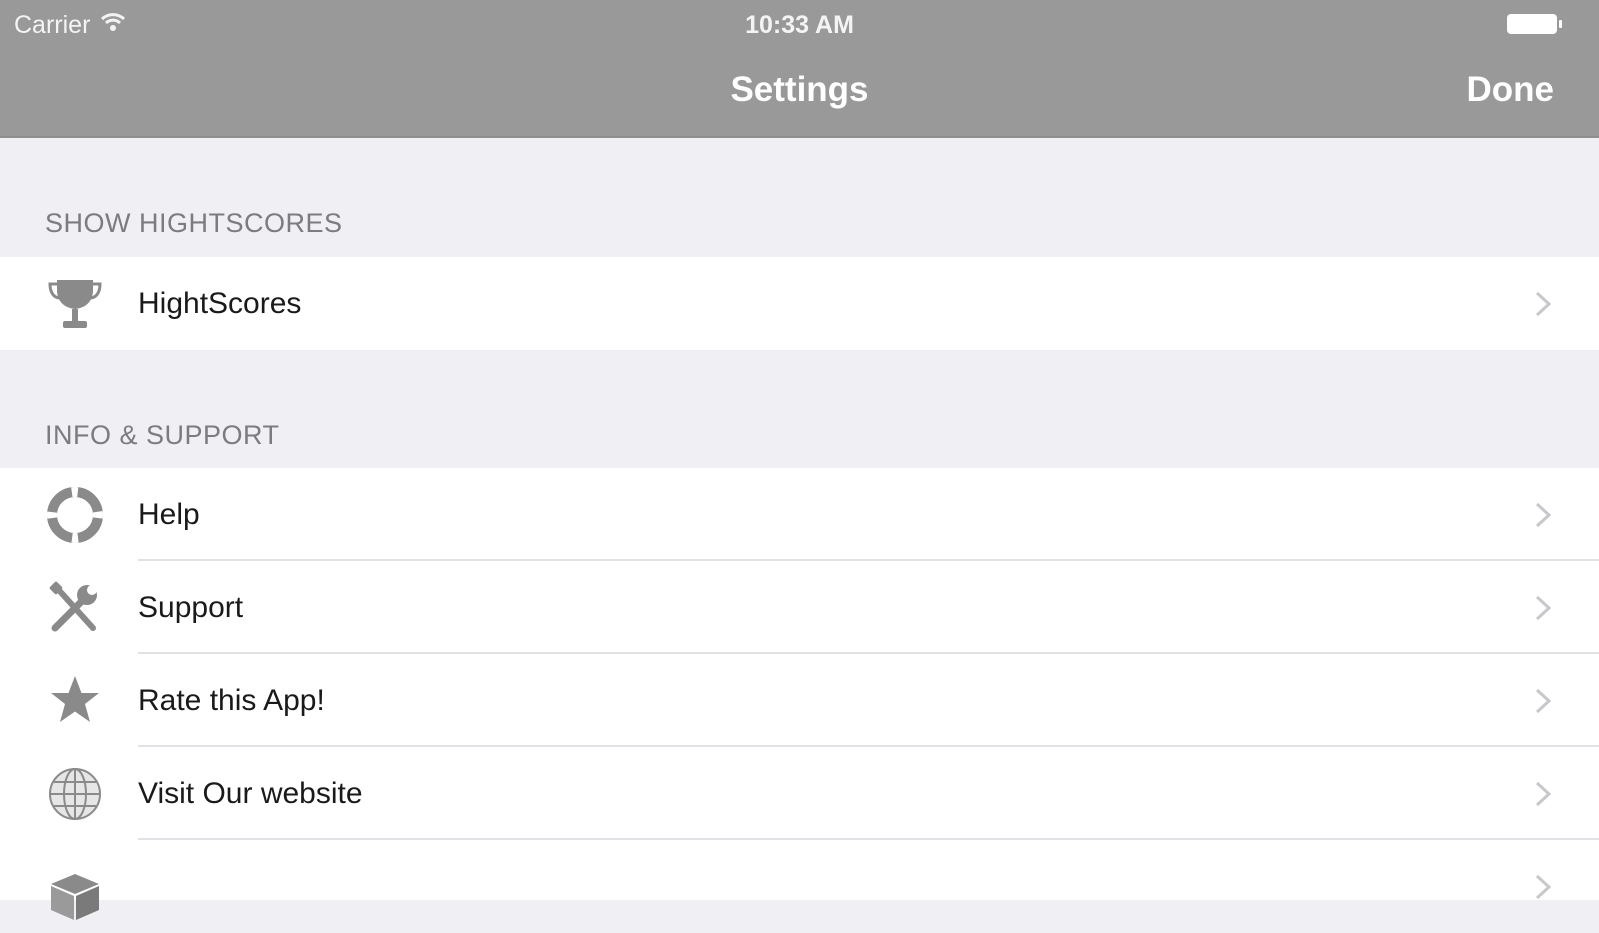 Image resolution: width=1599 pixels, height=933 pixels. I want to click on lifebuoy-icon, so click(75, 515).